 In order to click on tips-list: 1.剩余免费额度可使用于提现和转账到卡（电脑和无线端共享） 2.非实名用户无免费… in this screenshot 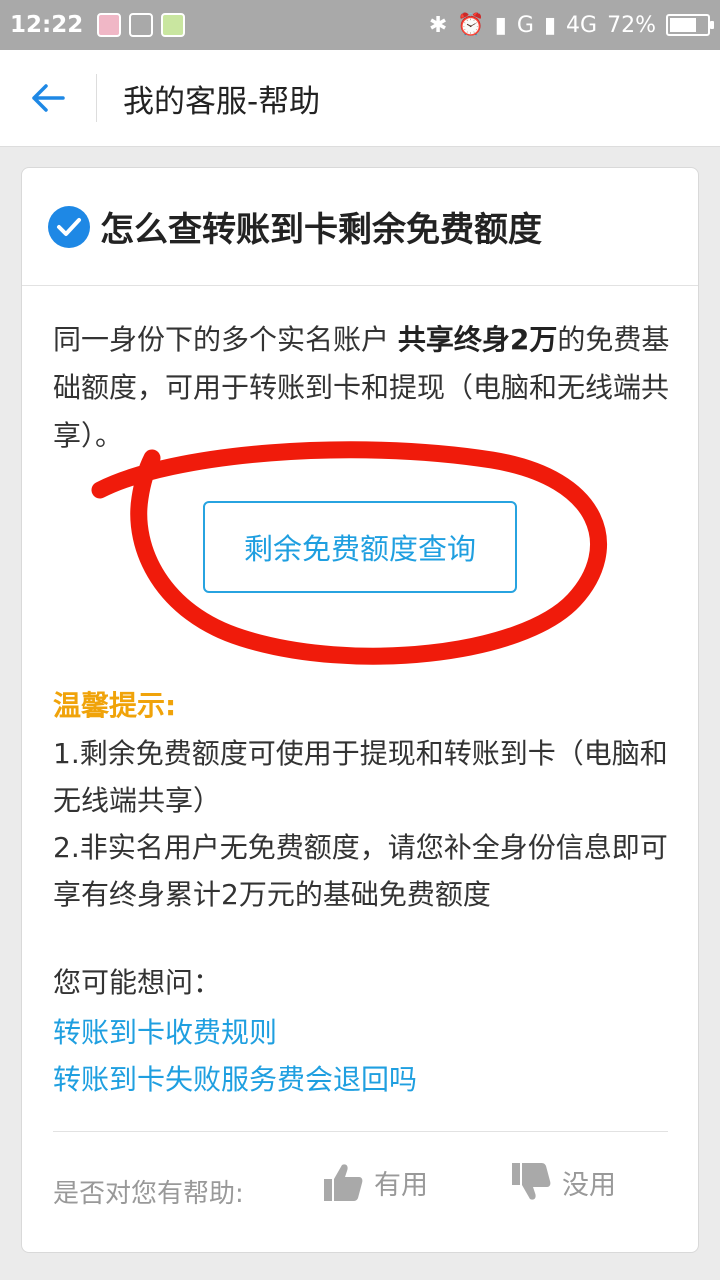, I will do `click(363, 824)`.